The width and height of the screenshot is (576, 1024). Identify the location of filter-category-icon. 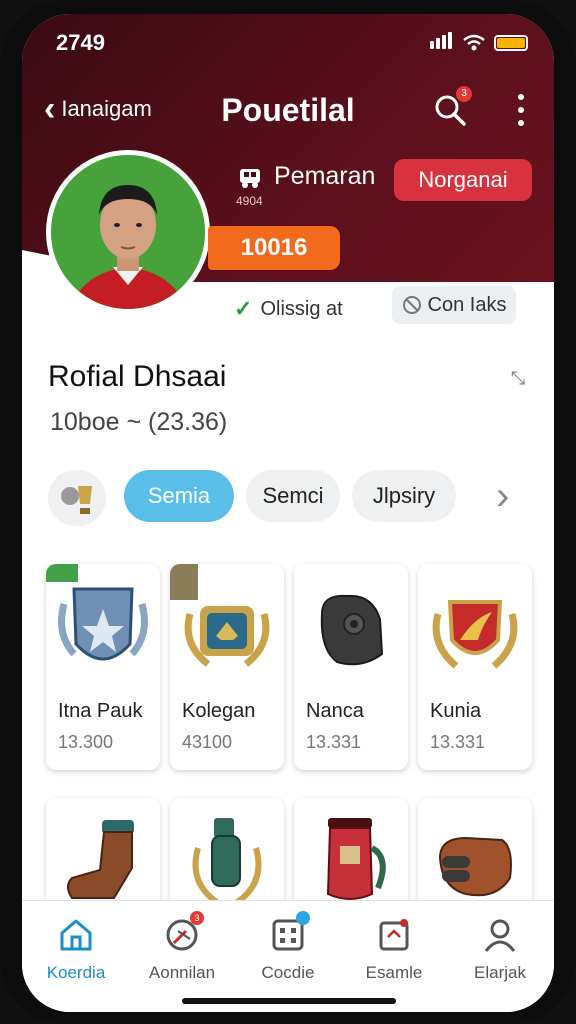
(77, 498).